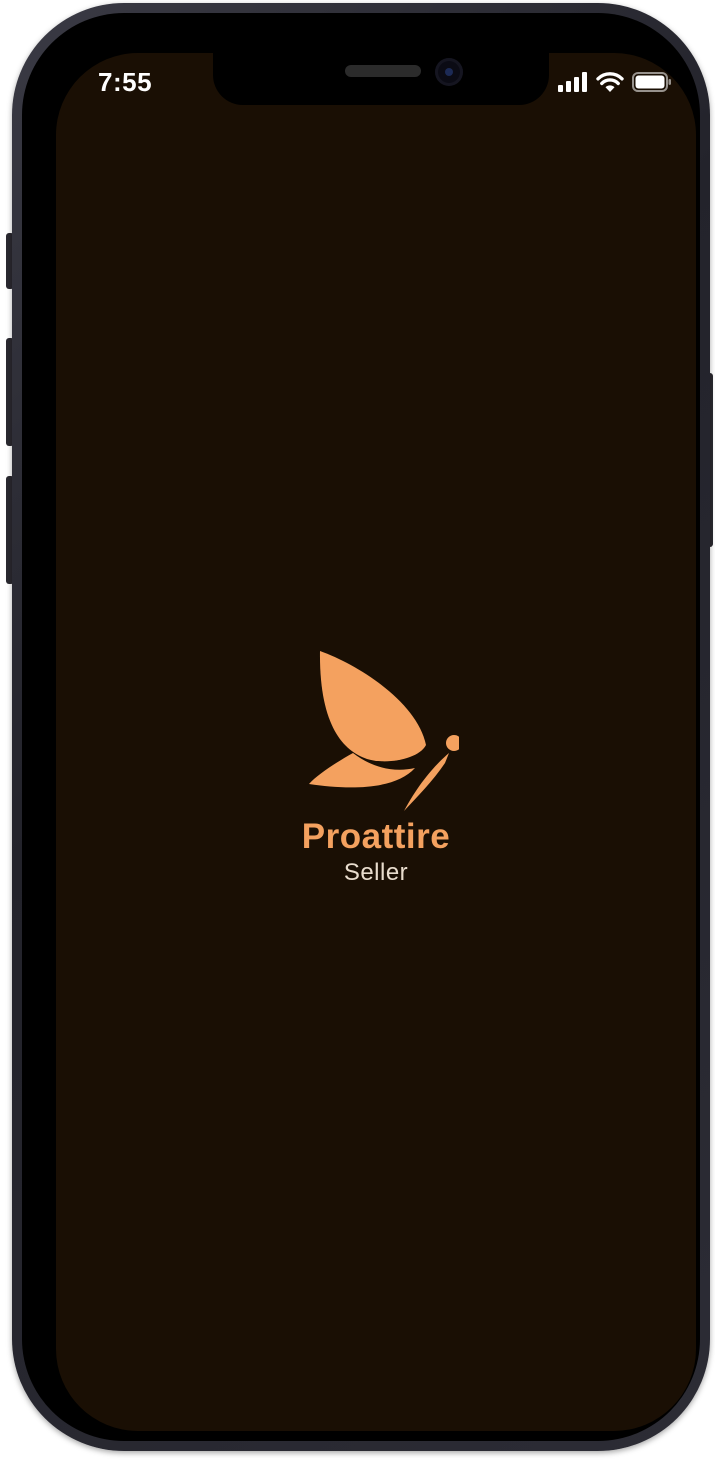  What do you see at coordinates (376, 872) in the screenshot?
I see `brand-subtitle: Seller` at bounding box center [376, 872].